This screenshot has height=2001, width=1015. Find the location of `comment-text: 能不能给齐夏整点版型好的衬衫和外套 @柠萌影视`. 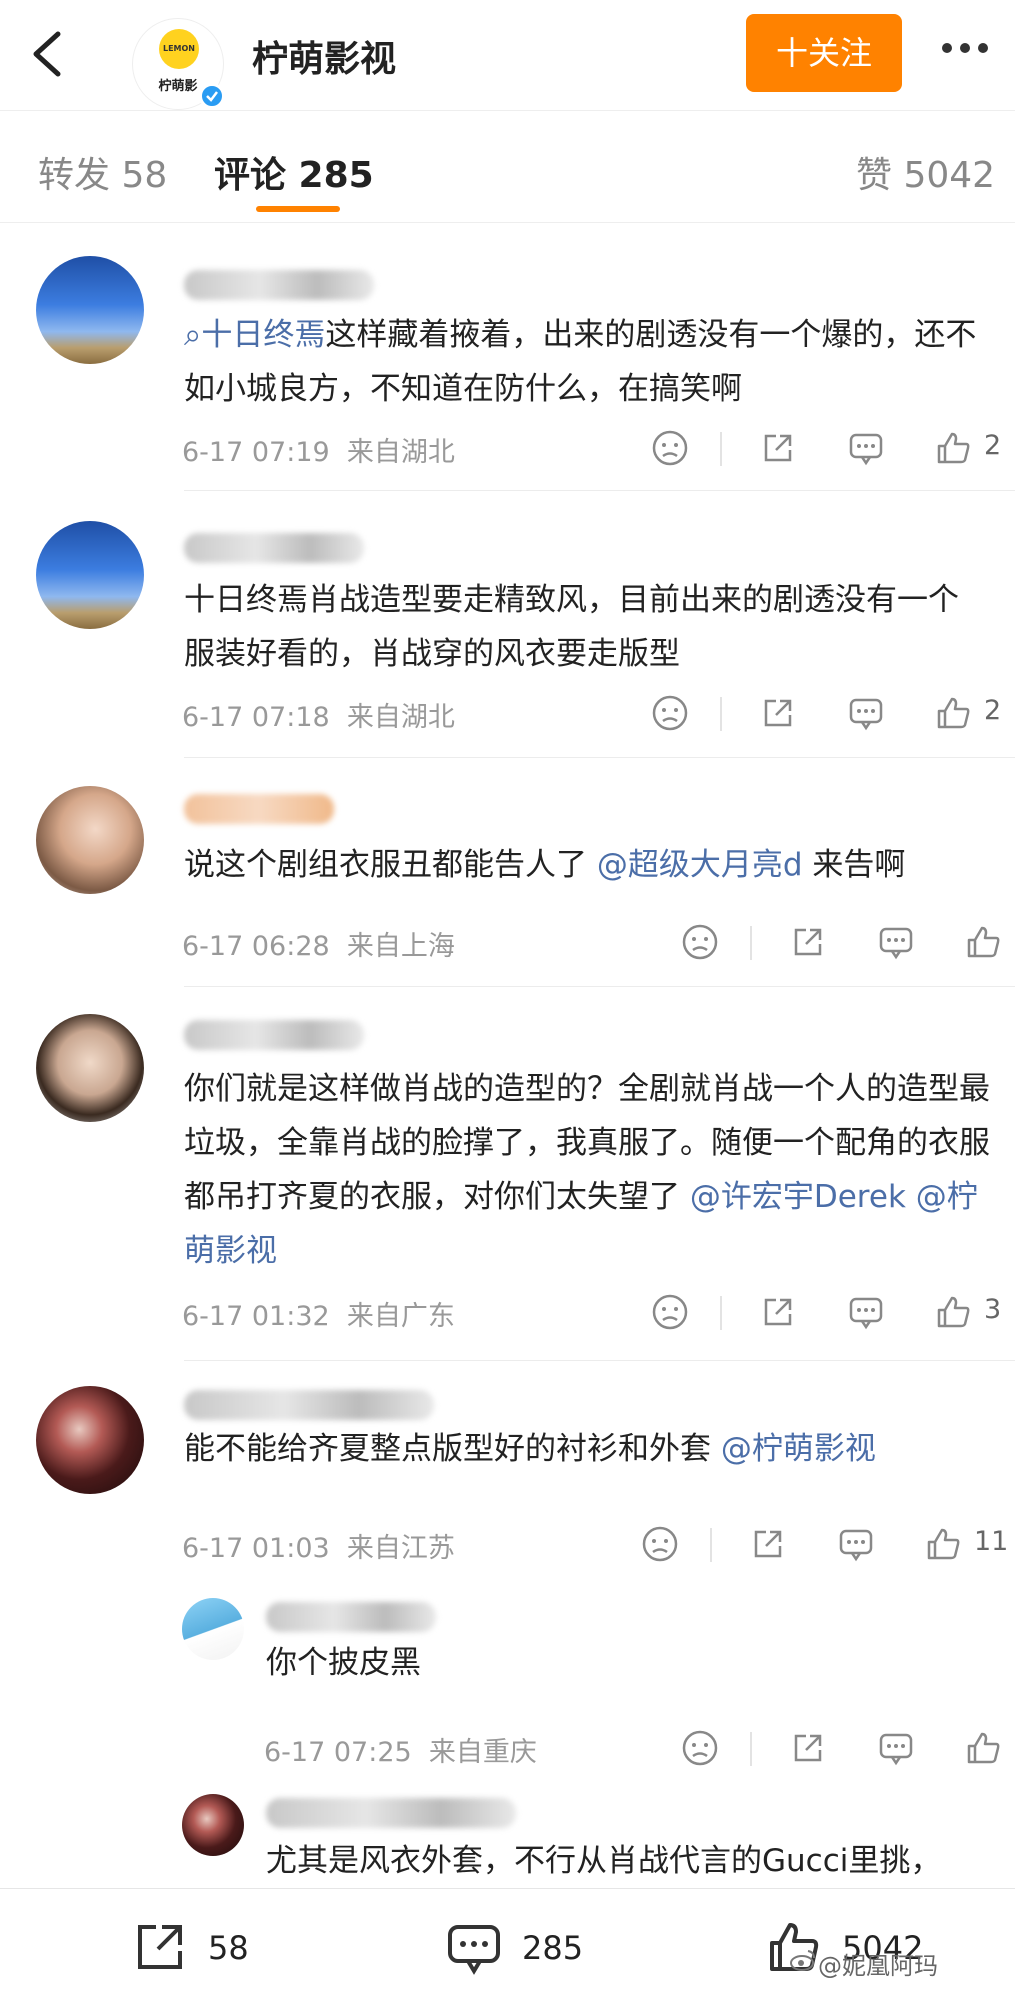

comment-text: 能不能给齐夏整点版型好的衬衫和外套 @柠萌影视 is located at coordinates (530, 1449).